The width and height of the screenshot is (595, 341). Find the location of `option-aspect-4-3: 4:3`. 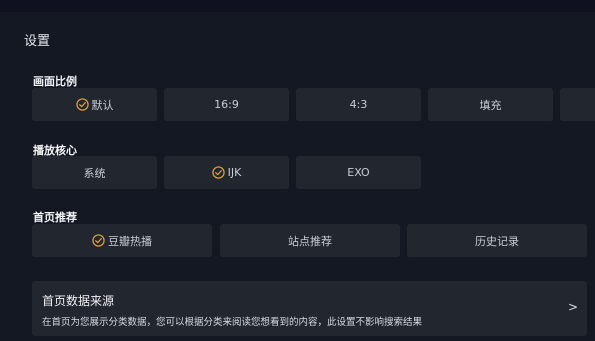

option-aspect-4-3: 4:3 is located at coordinates (358, 104).